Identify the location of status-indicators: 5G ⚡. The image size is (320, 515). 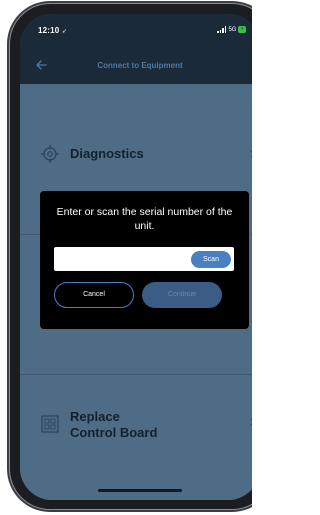
(231, 29).